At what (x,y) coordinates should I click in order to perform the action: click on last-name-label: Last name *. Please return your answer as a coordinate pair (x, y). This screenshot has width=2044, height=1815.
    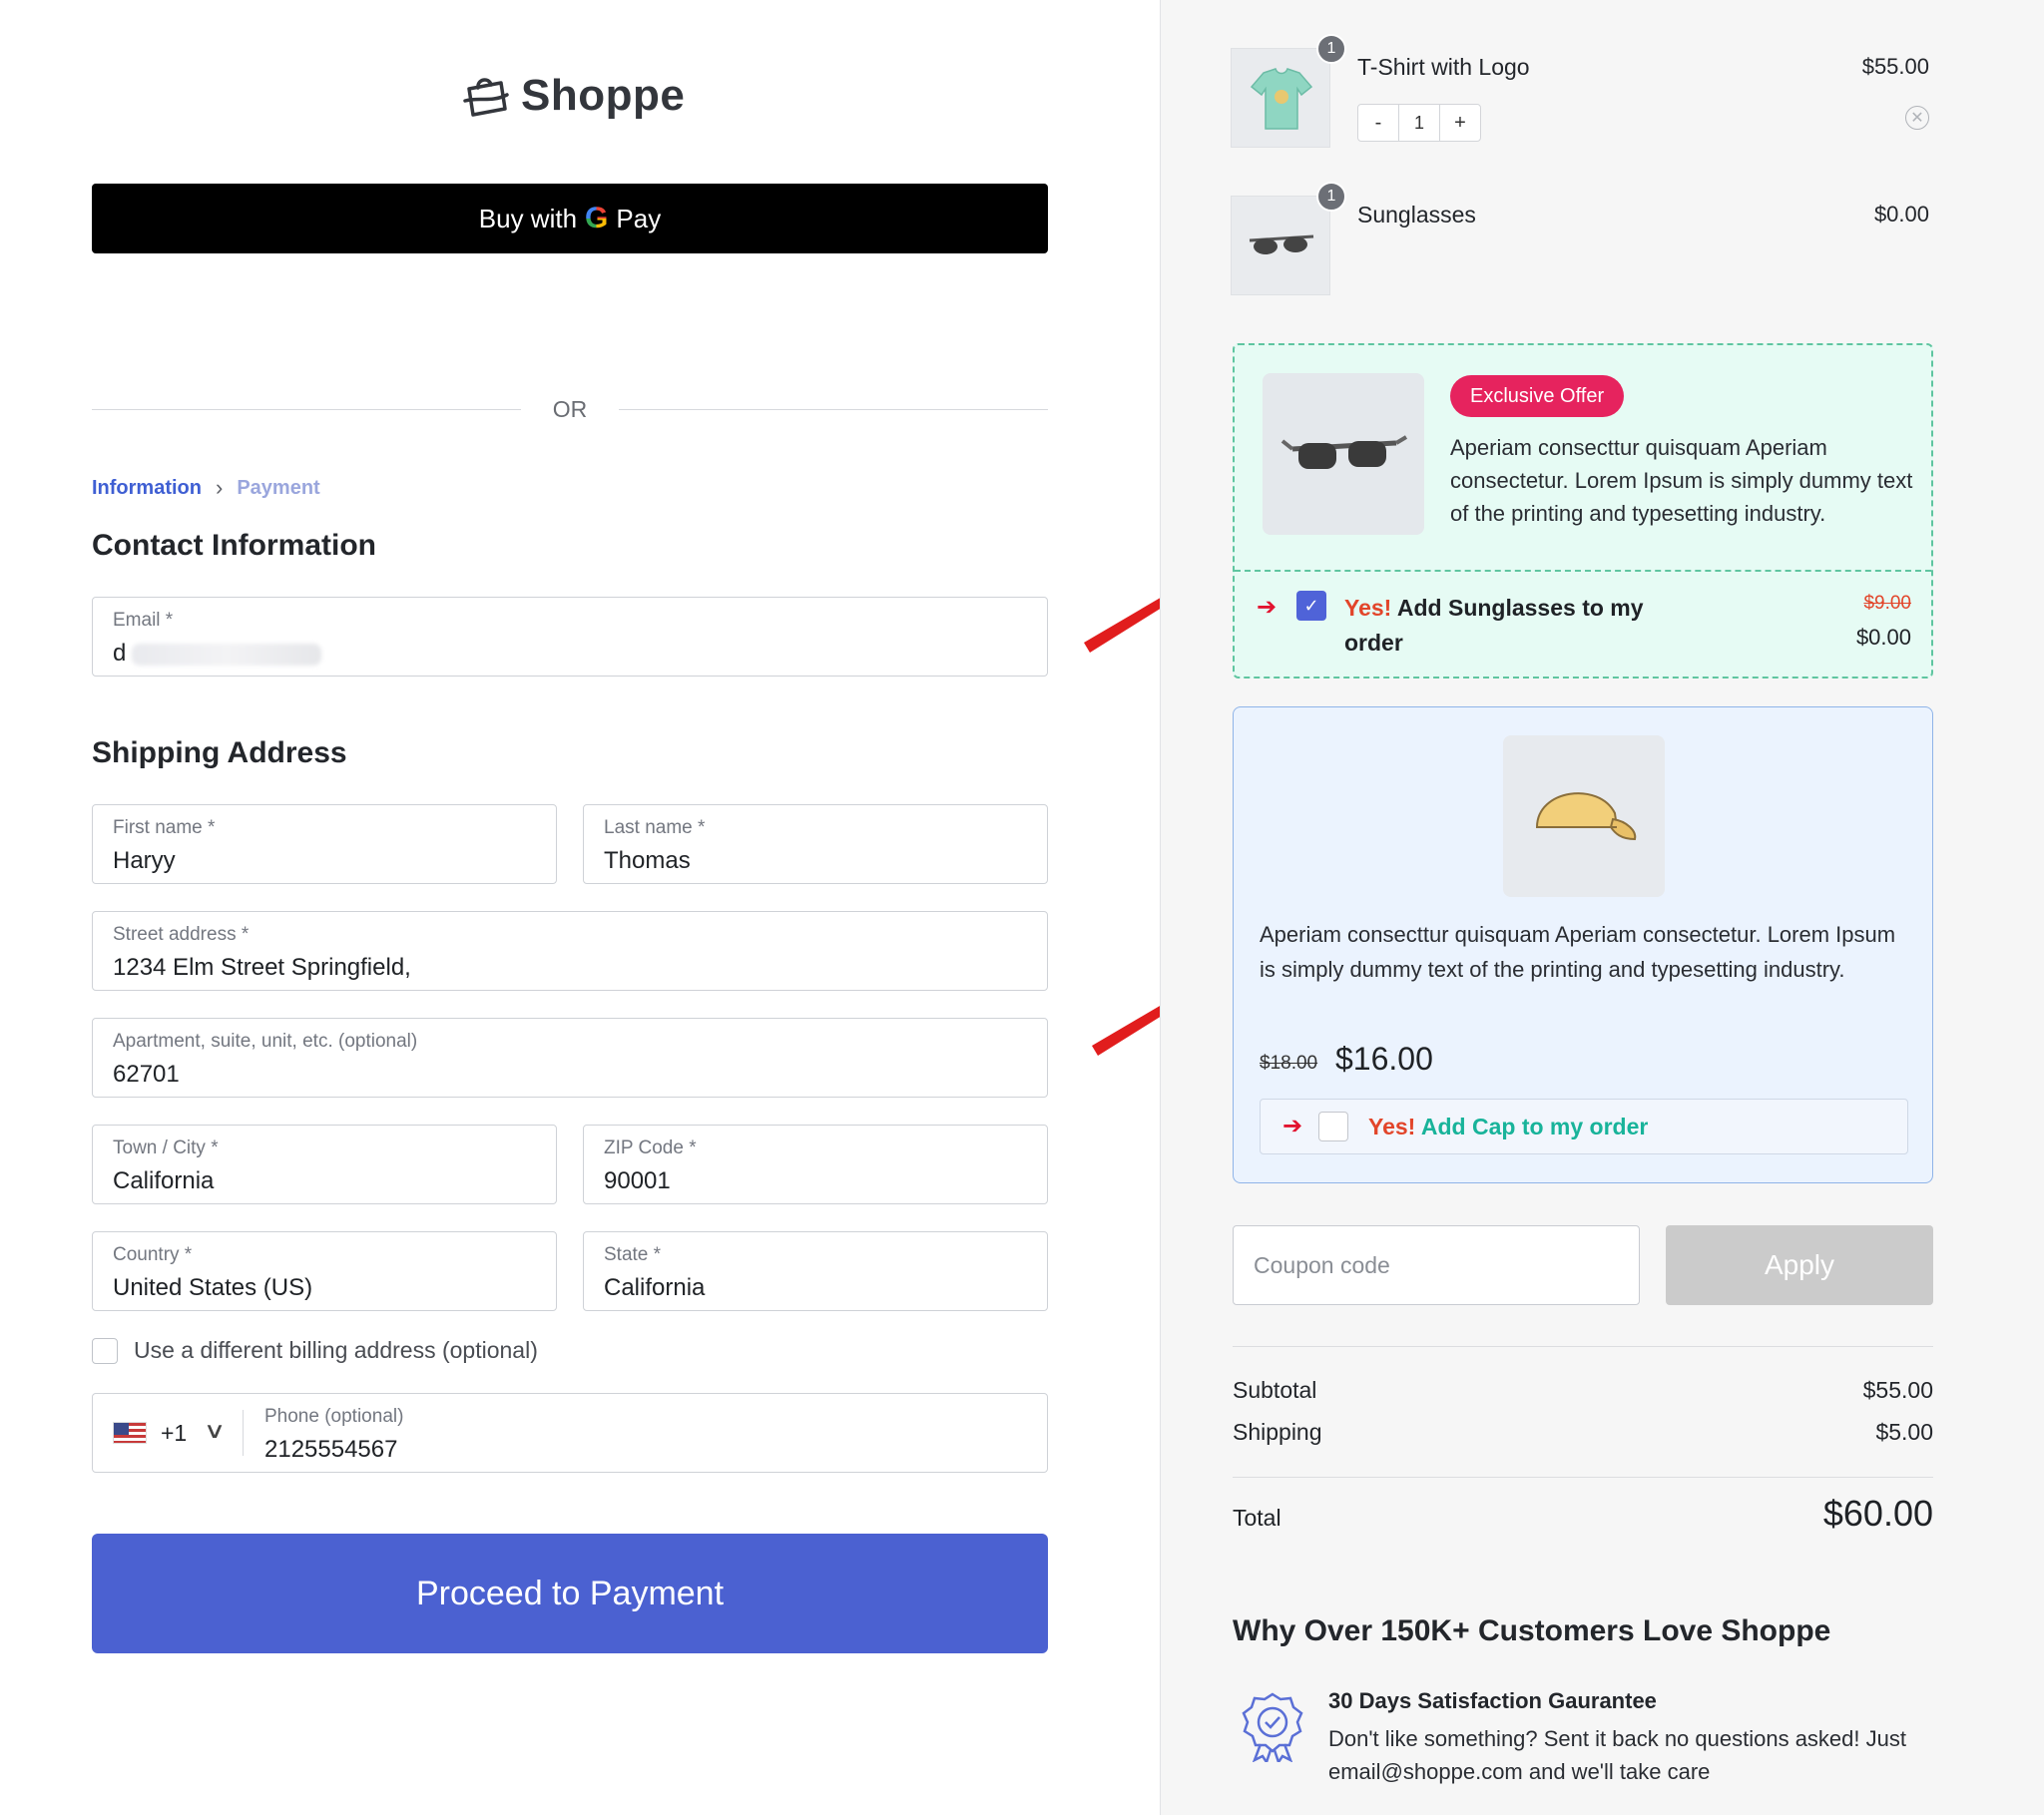
    Looking at the image, I should click on (655, 827).